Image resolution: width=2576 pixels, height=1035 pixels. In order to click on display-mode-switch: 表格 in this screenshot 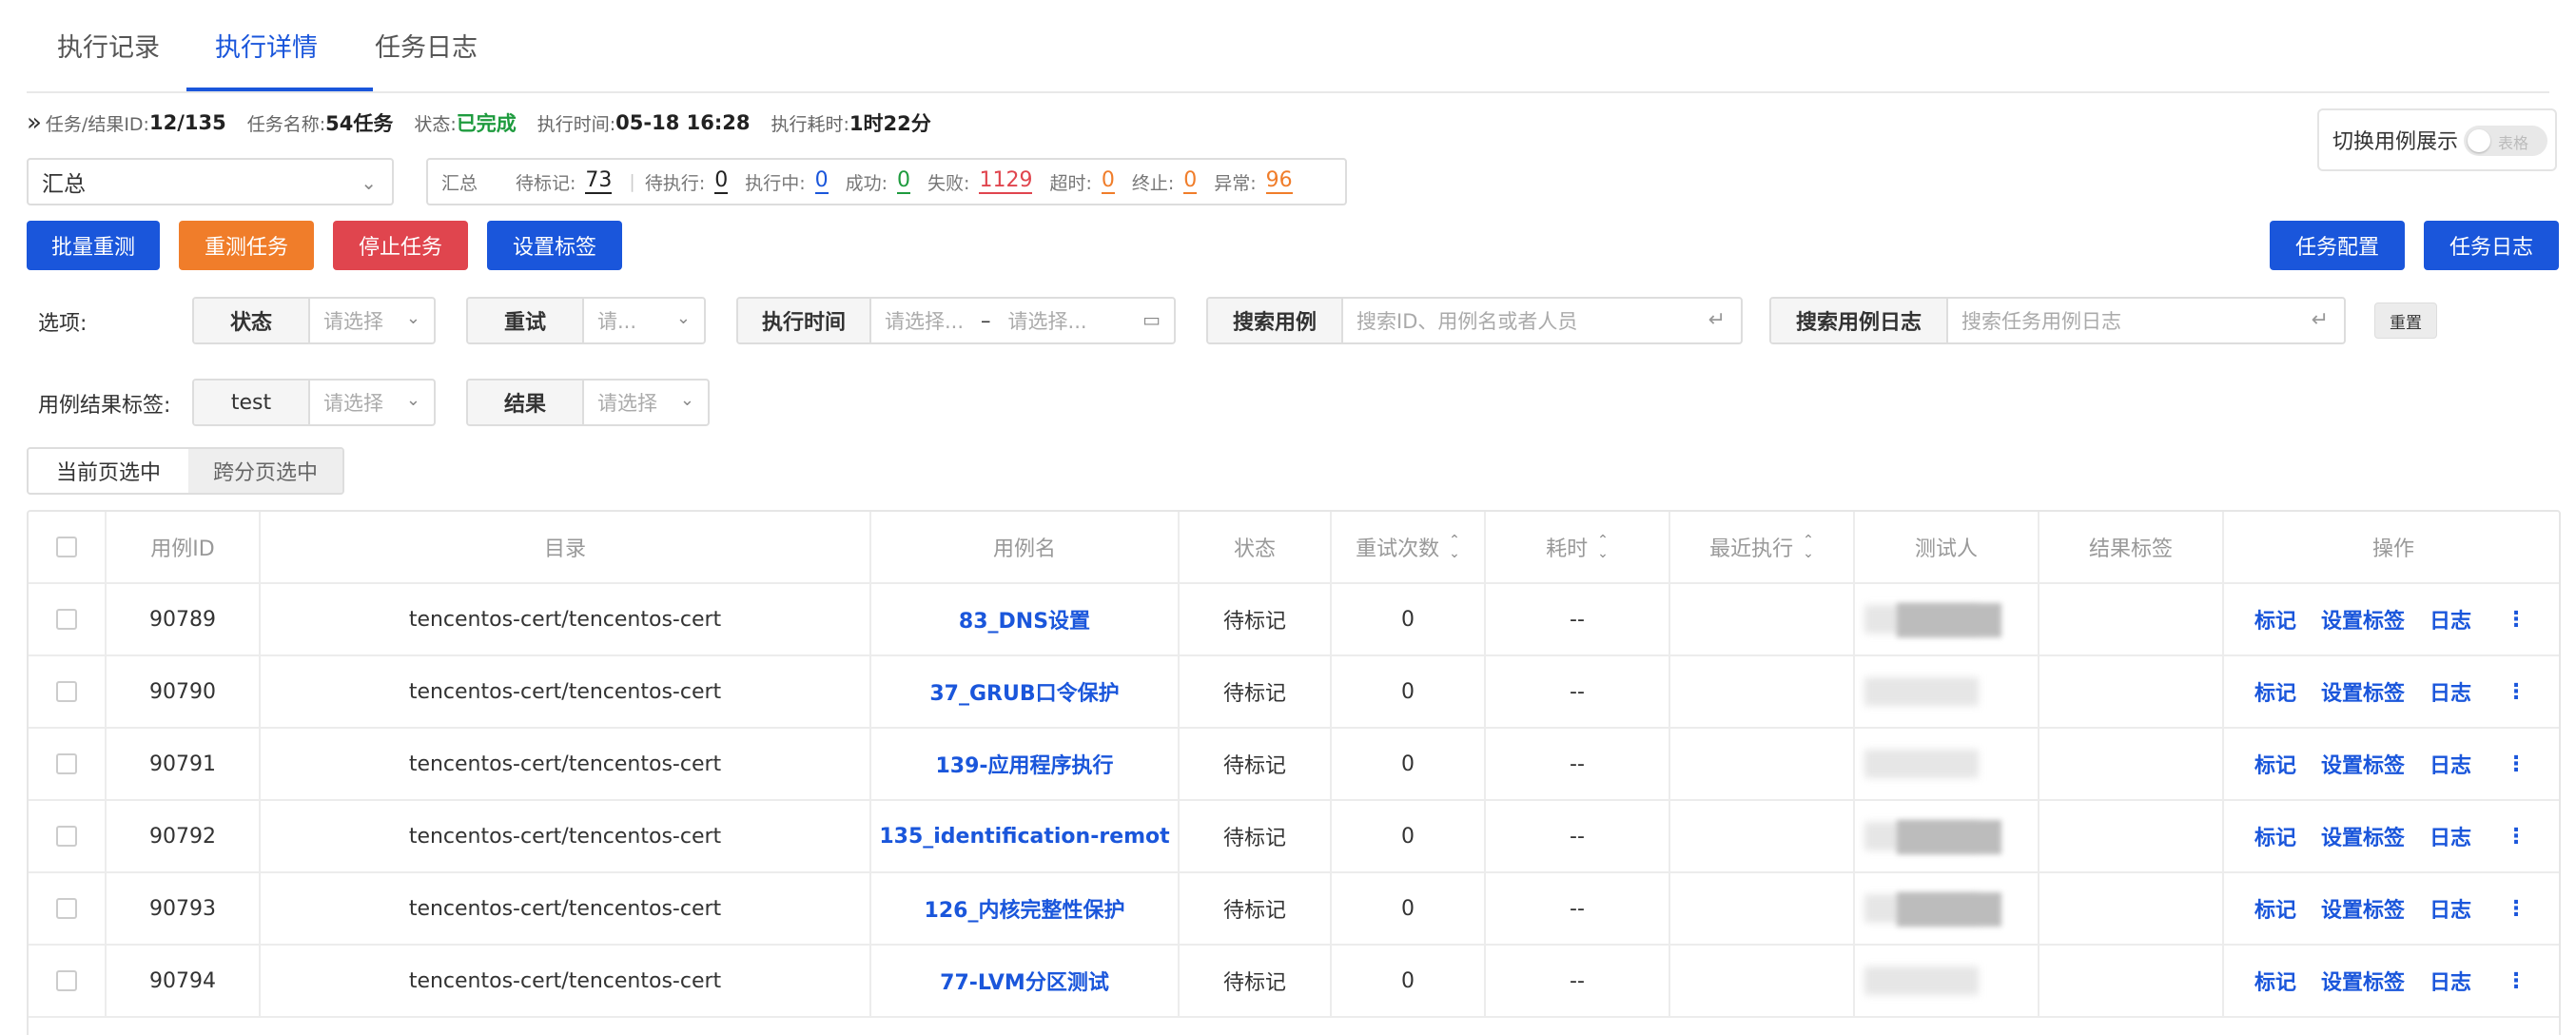, I will do `click(2506, 141)`.